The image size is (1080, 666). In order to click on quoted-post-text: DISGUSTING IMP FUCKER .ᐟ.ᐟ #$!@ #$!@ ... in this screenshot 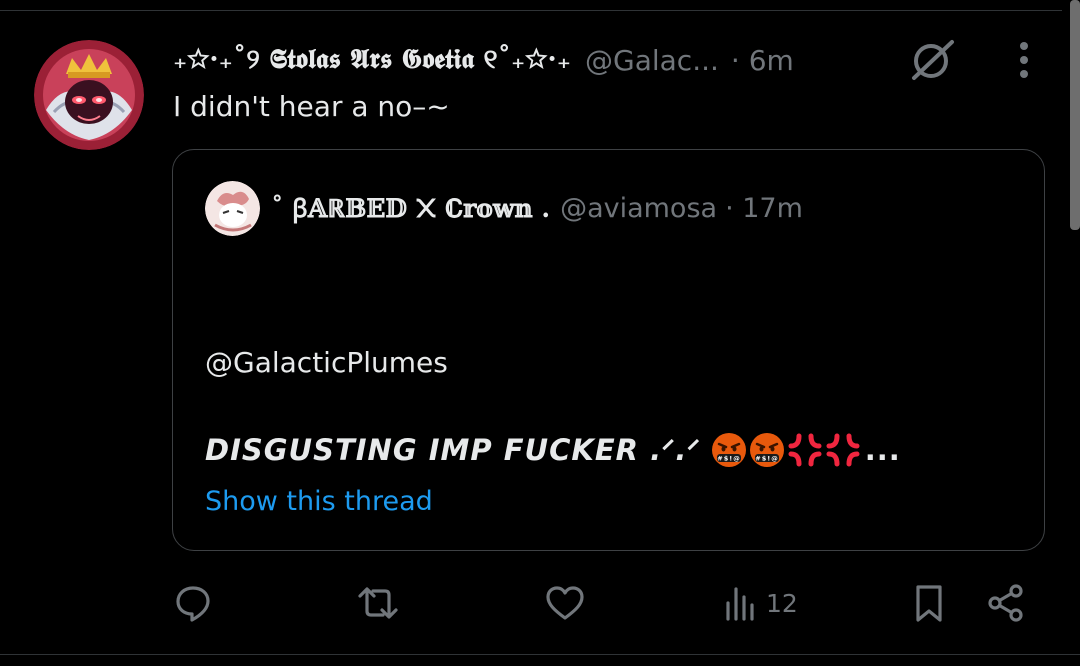, I will do `click(553, 450)`.